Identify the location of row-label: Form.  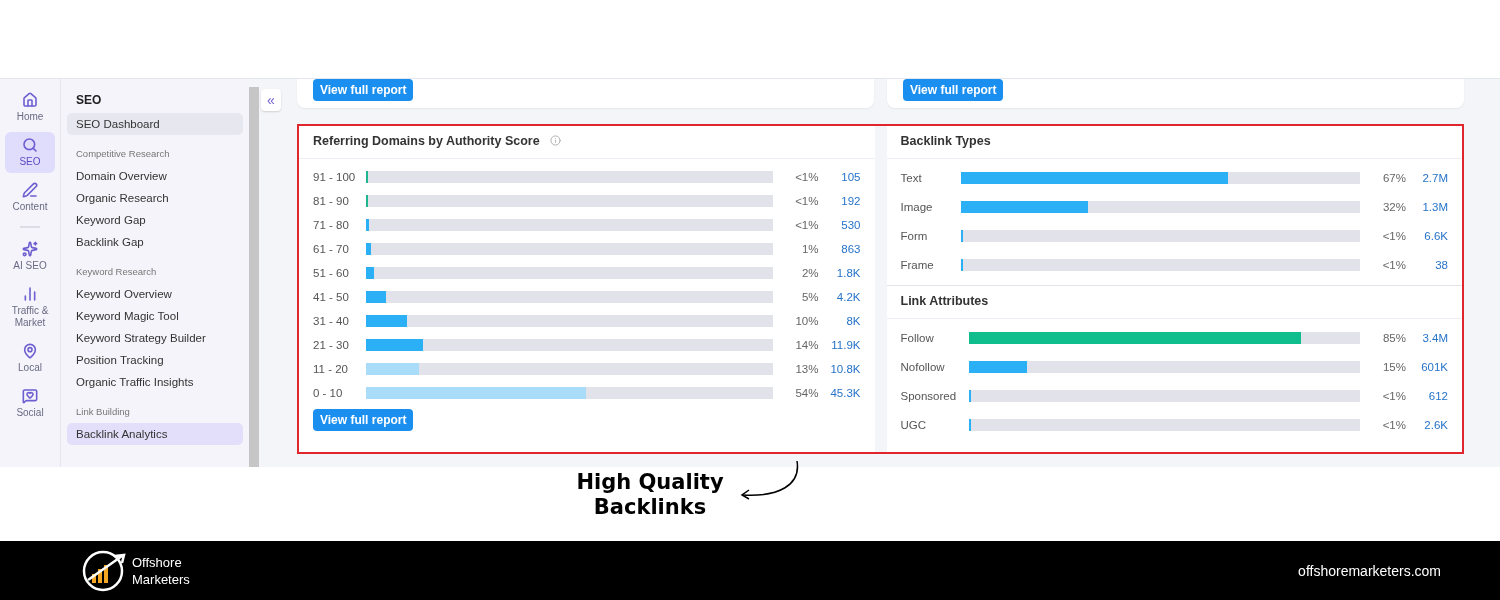
(914, 236).